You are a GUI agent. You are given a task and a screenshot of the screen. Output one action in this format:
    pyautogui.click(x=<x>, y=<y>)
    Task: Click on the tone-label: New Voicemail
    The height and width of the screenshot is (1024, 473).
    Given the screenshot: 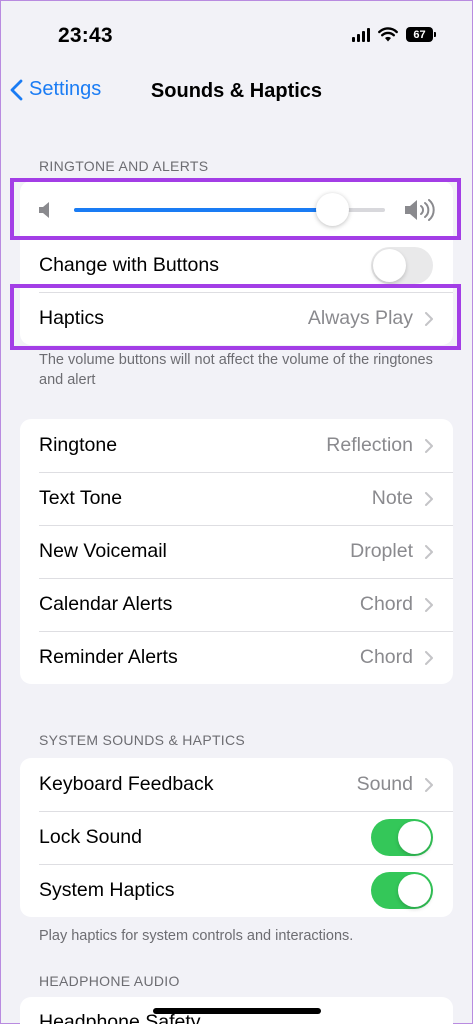 What is the action you would take?
    pyautogui.click(x=103, y=551)
    